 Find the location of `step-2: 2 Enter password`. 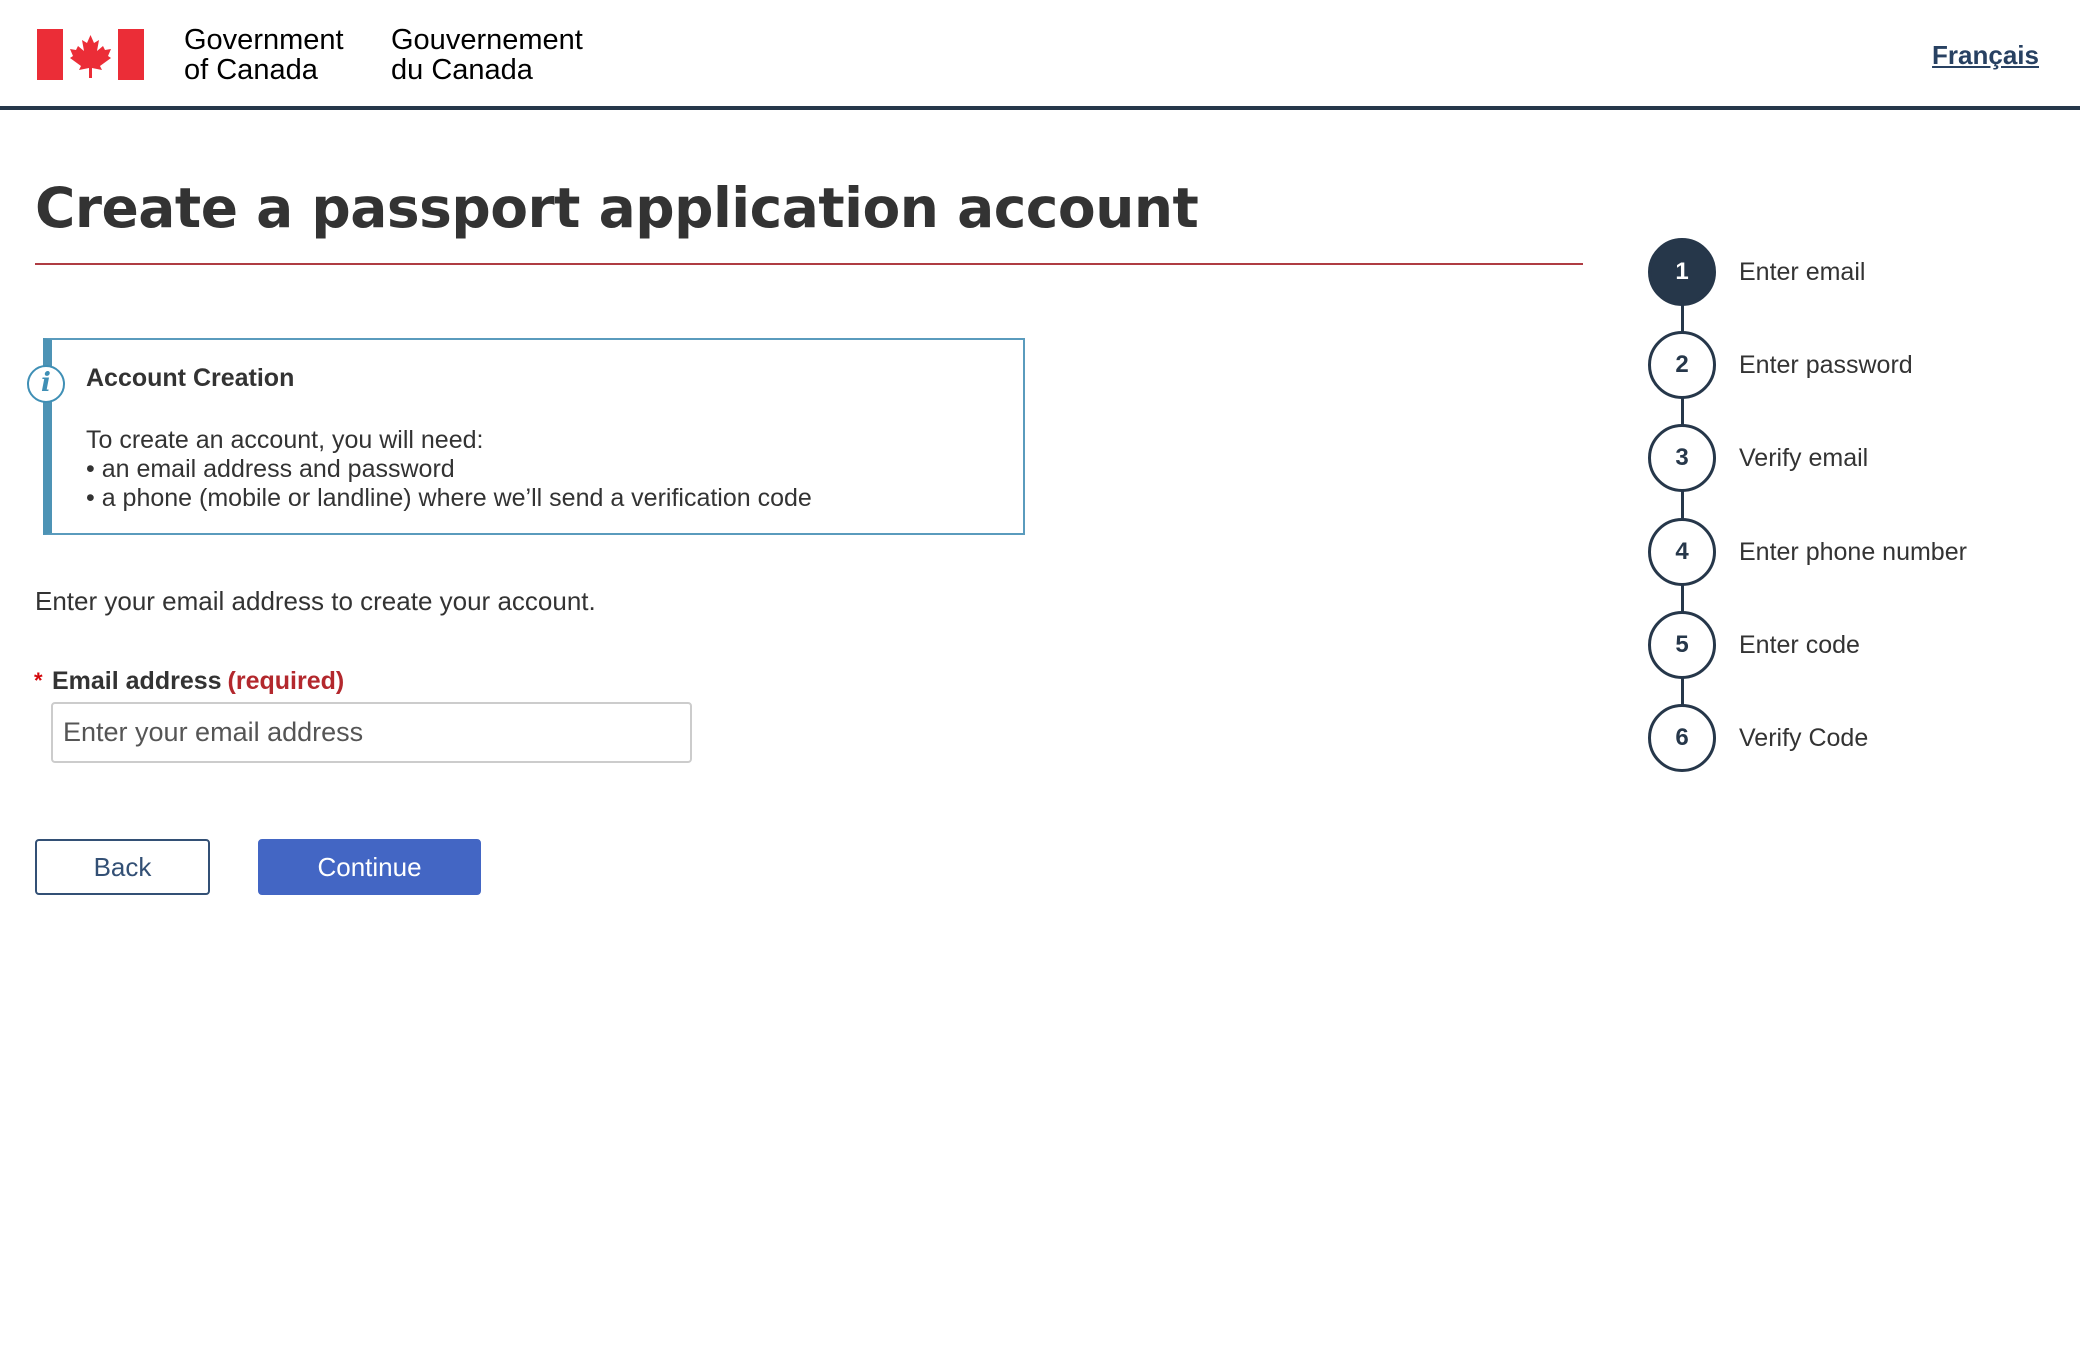

step-2: 2 Enter password is located at coordinates (1848, 365).